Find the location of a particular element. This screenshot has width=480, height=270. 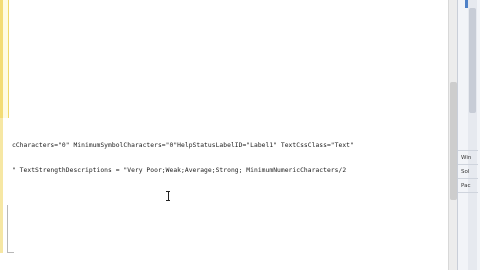

change-indicator-bar is located at coordinates (1, 59).